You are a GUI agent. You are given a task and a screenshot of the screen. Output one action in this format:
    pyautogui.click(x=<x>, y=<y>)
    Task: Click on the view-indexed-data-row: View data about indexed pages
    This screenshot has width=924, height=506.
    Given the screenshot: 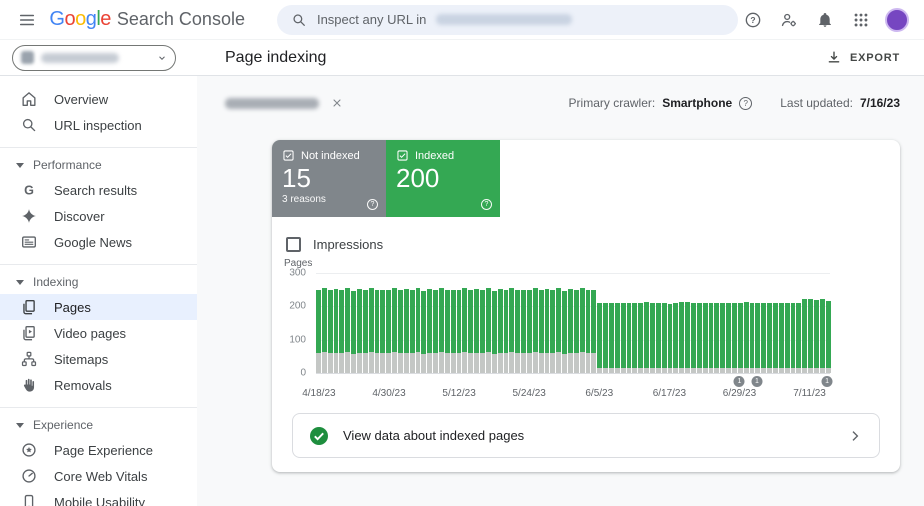 What is the action you would take?
    pyautogui.click(x=586, y=435)
    